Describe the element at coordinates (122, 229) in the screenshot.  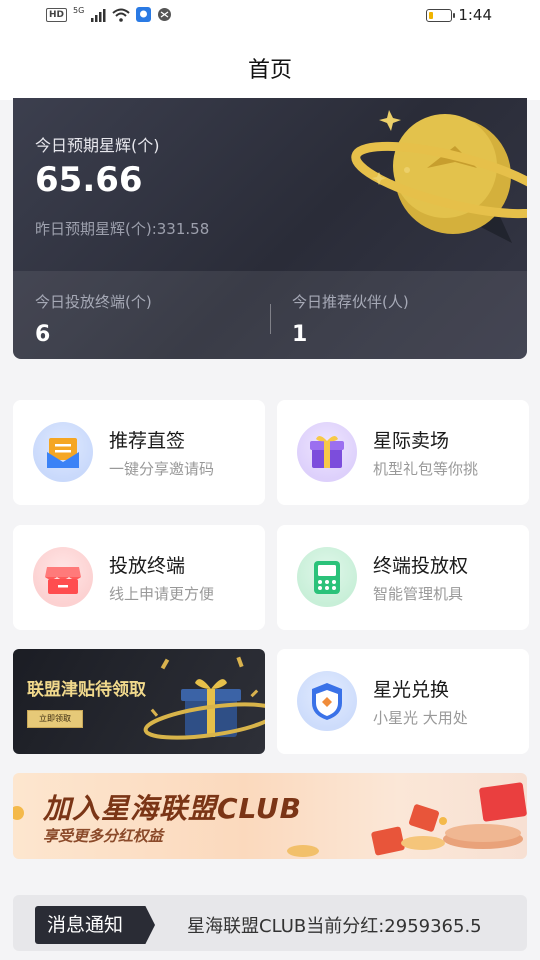
I see `yesterday-stardust: 昨日预期星辉(个):331.58` at that location.